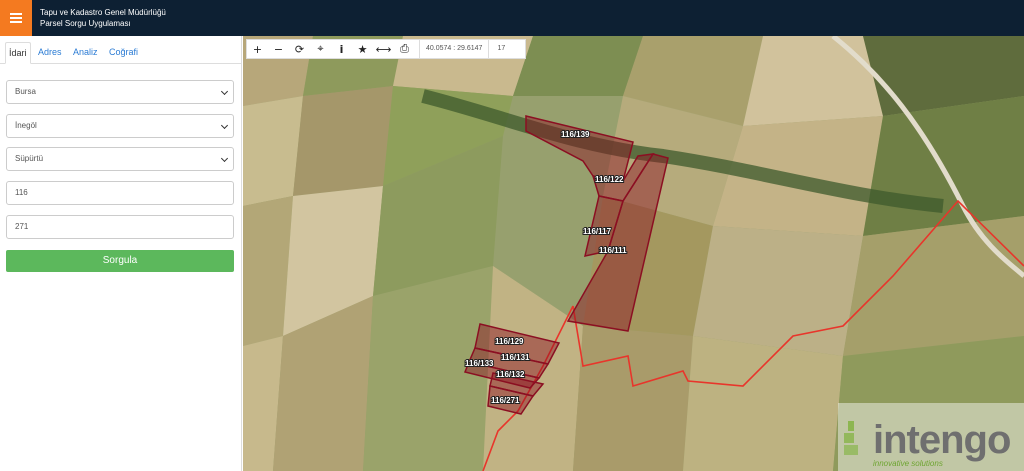 This screenshot has width=1024, height=471. I want to click on sidebar-tabs: İdari Adres Analiz Coğrafi, so click(121, 53).